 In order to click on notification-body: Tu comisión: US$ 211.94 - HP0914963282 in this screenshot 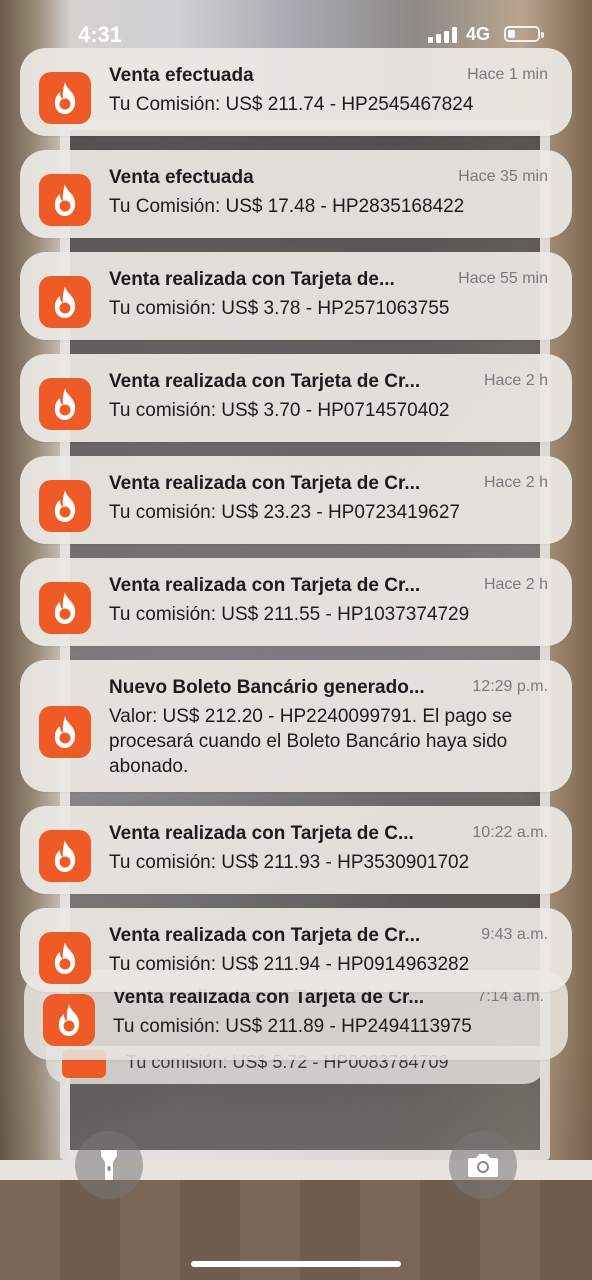, I will do `click(289, 964)`.